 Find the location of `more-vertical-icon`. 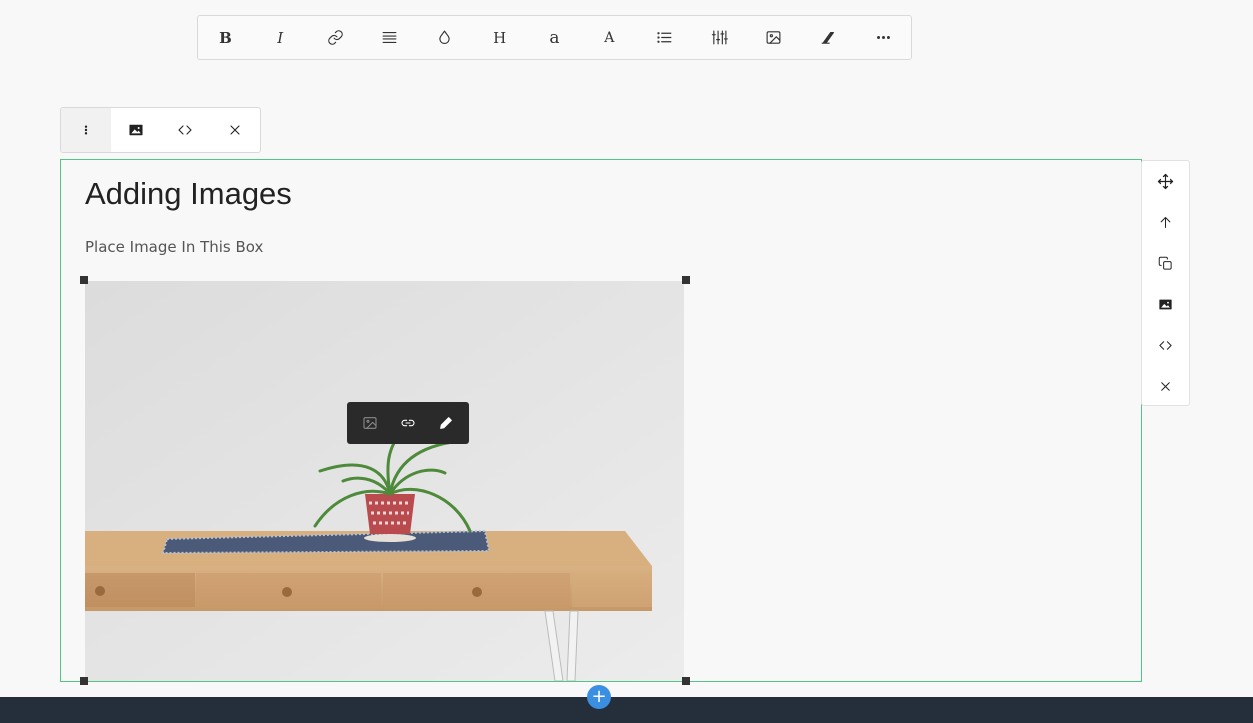

more-vertical-icon is located at coordinates (86, 130).